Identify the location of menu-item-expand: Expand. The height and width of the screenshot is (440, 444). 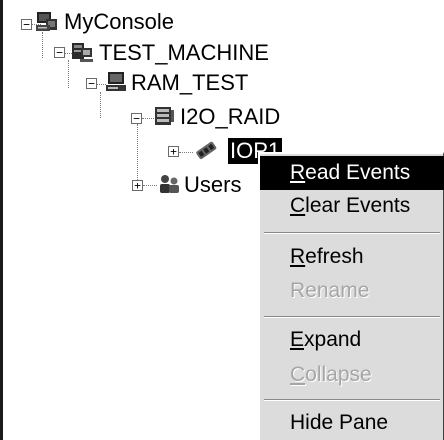
(352, 340).